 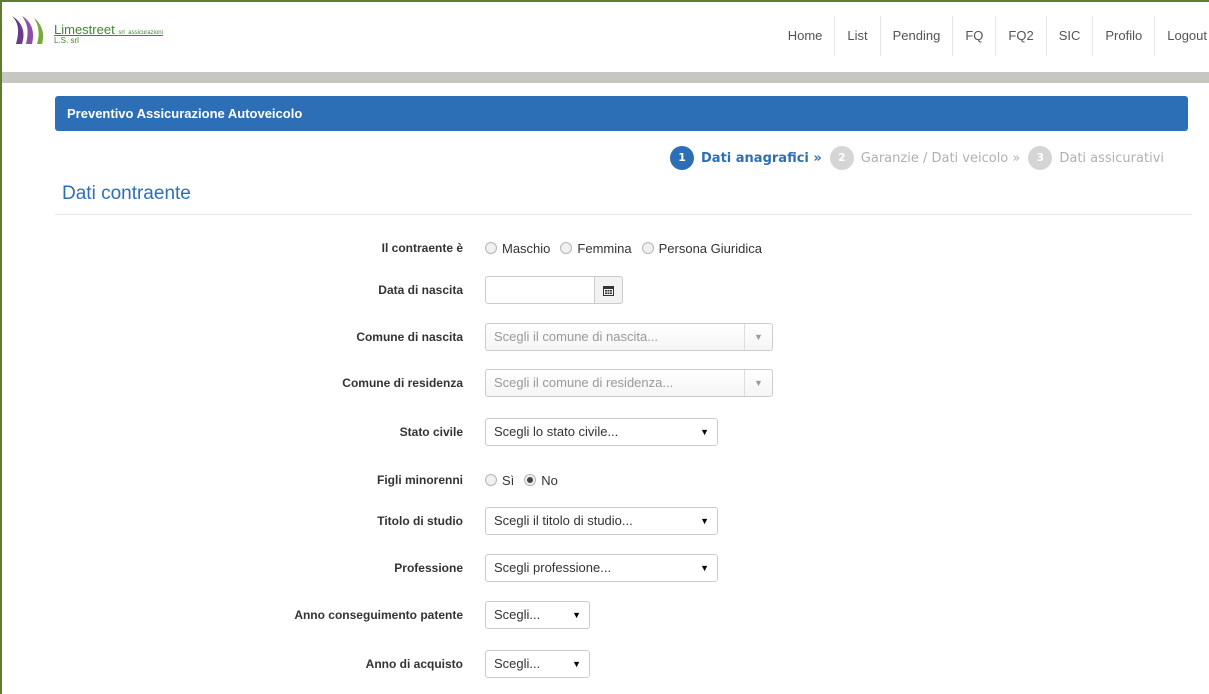 What do you see at coordinates (1181, 36) in the screenshot?
I see `nav-logout: Logout` at bounding box center [1181, 36].